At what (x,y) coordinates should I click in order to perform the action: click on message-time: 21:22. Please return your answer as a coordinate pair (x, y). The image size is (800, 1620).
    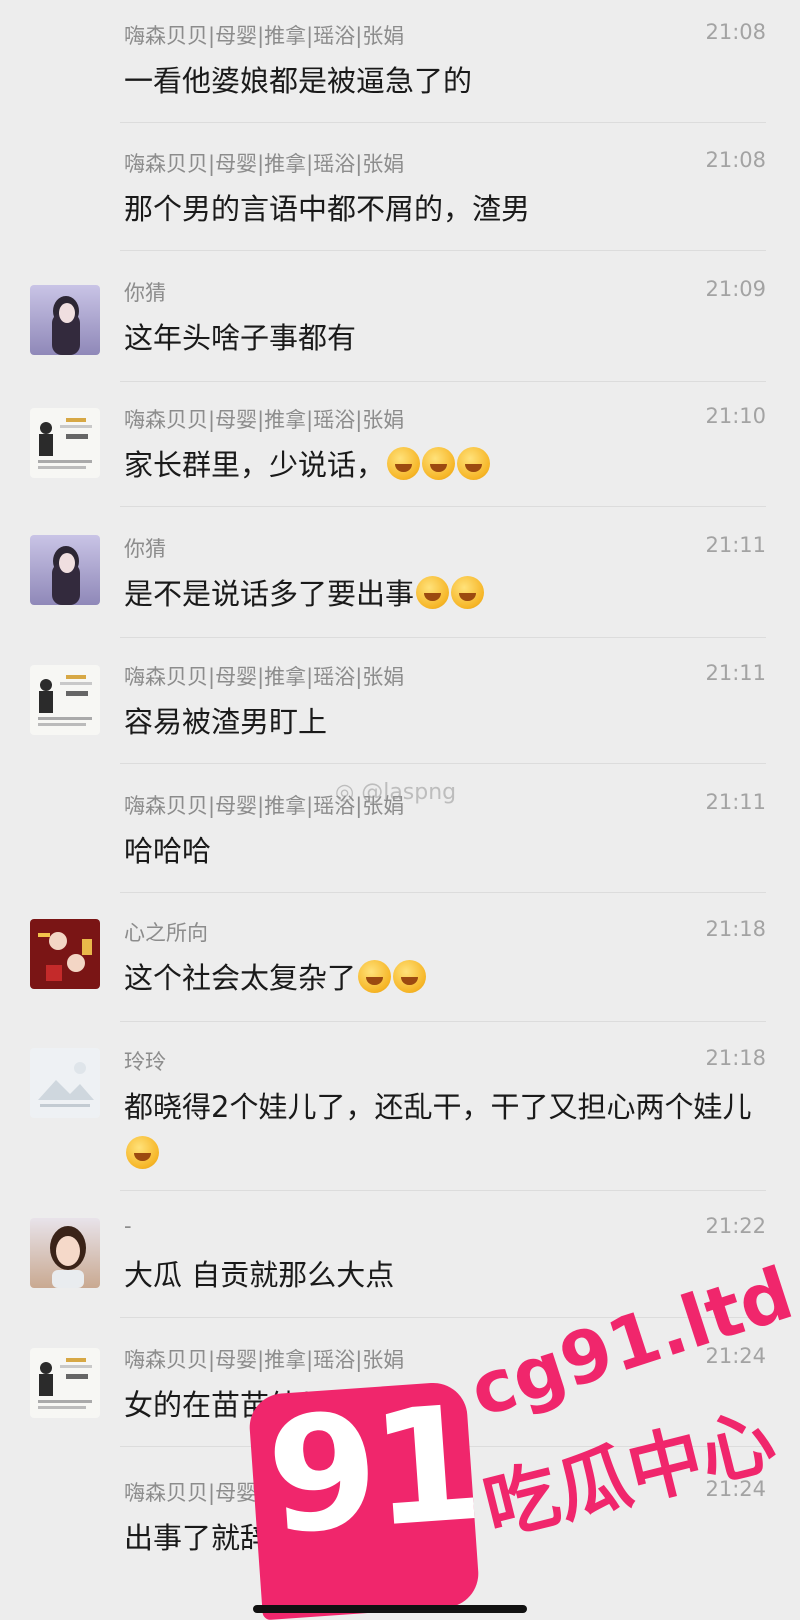
    Looking at the image, I should click on (735, 1226).